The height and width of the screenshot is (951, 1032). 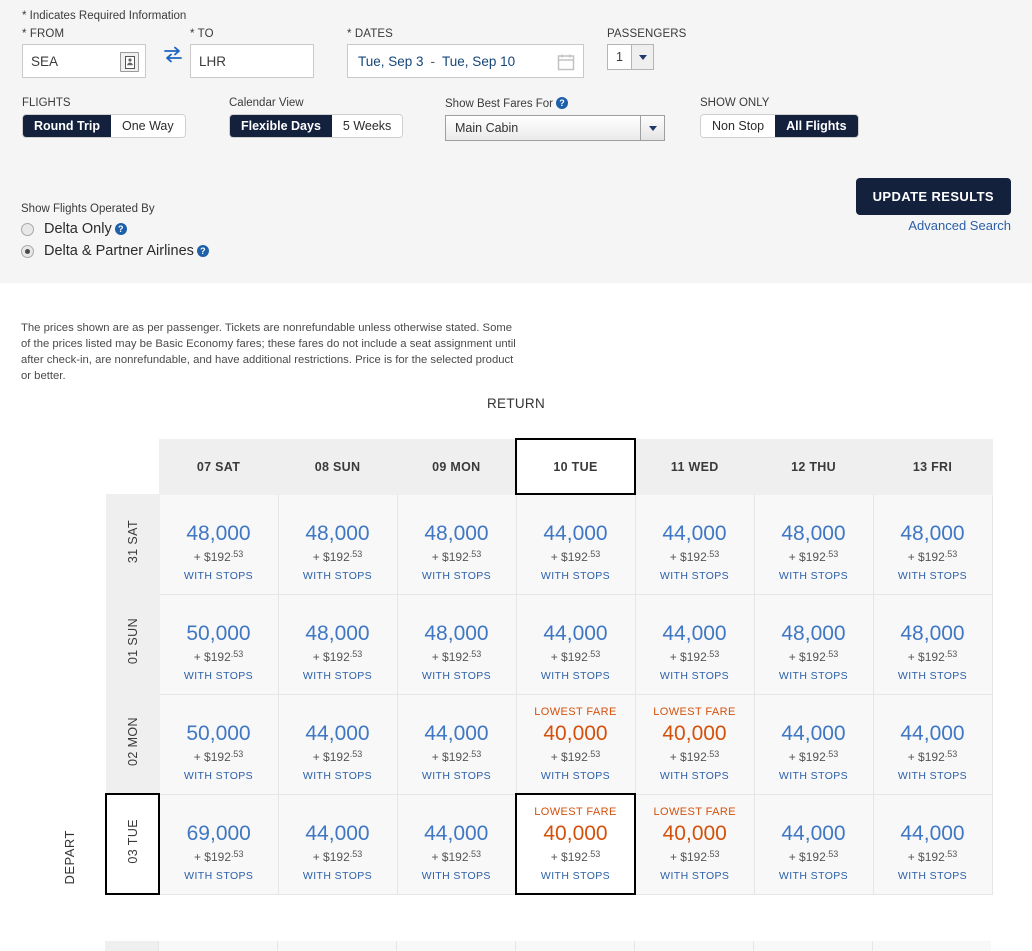 What do you see at coordinates (813, 466) in the screenshot?
I see `calendar-column-header: 12 THU` at bounding box center [813, 466].